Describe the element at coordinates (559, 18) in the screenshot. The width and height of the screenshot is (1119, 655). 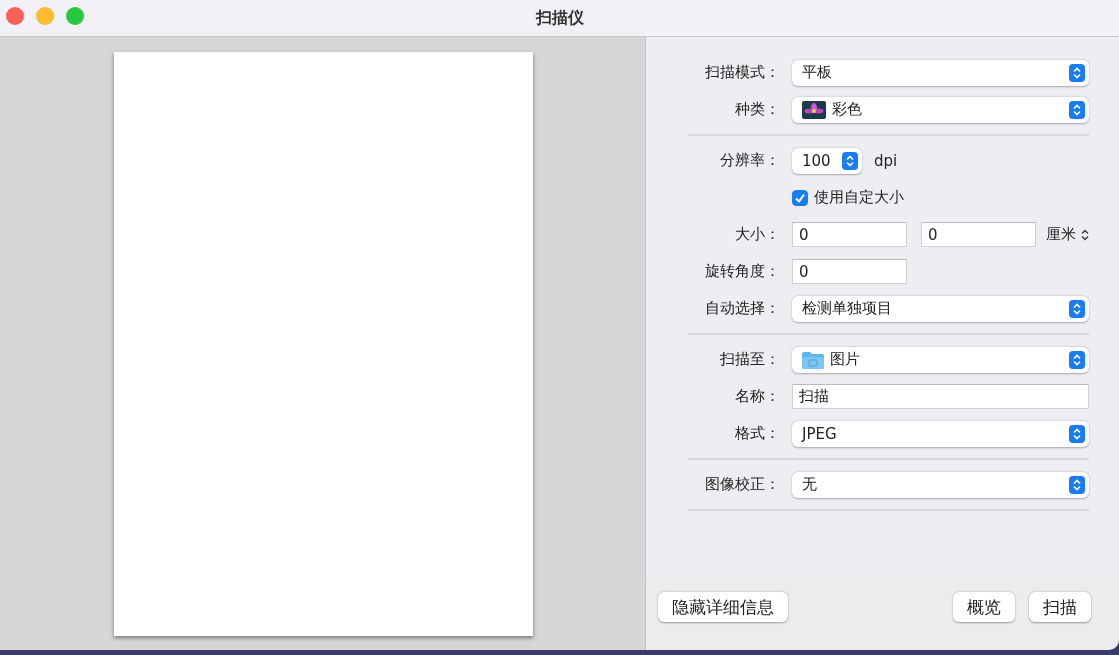
I see `window-title: 扫描仪` at that location.